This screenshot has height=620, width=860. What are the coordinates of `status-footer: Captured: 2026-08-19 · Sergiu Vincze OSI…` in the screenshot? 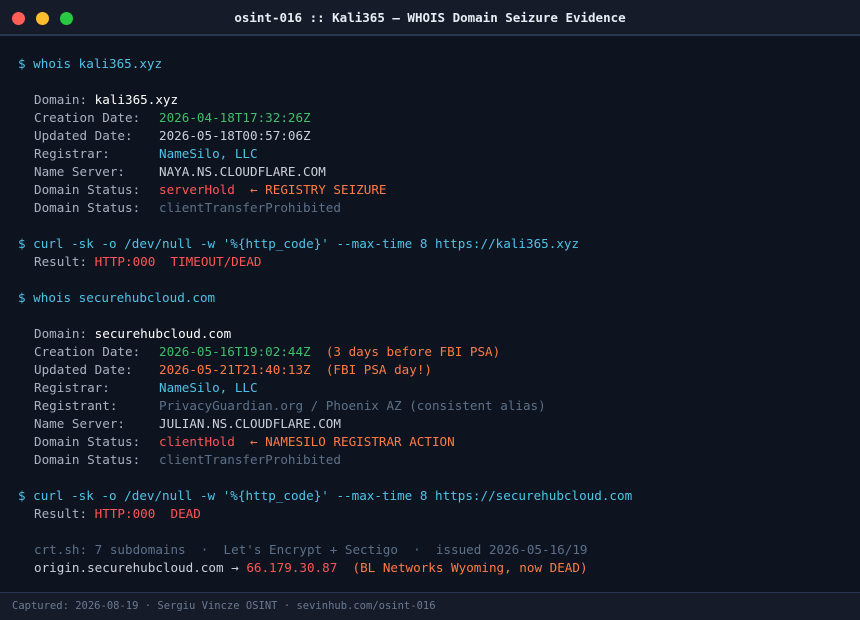 It's located at (430, 606).